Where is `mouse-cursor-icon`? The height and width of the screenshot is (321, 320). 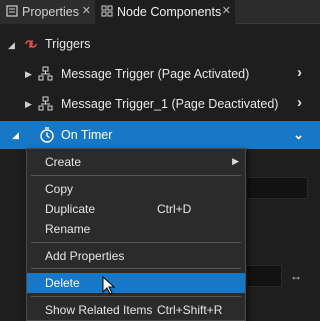
mouse-cursor-icon is located at coordinates (109, 287).